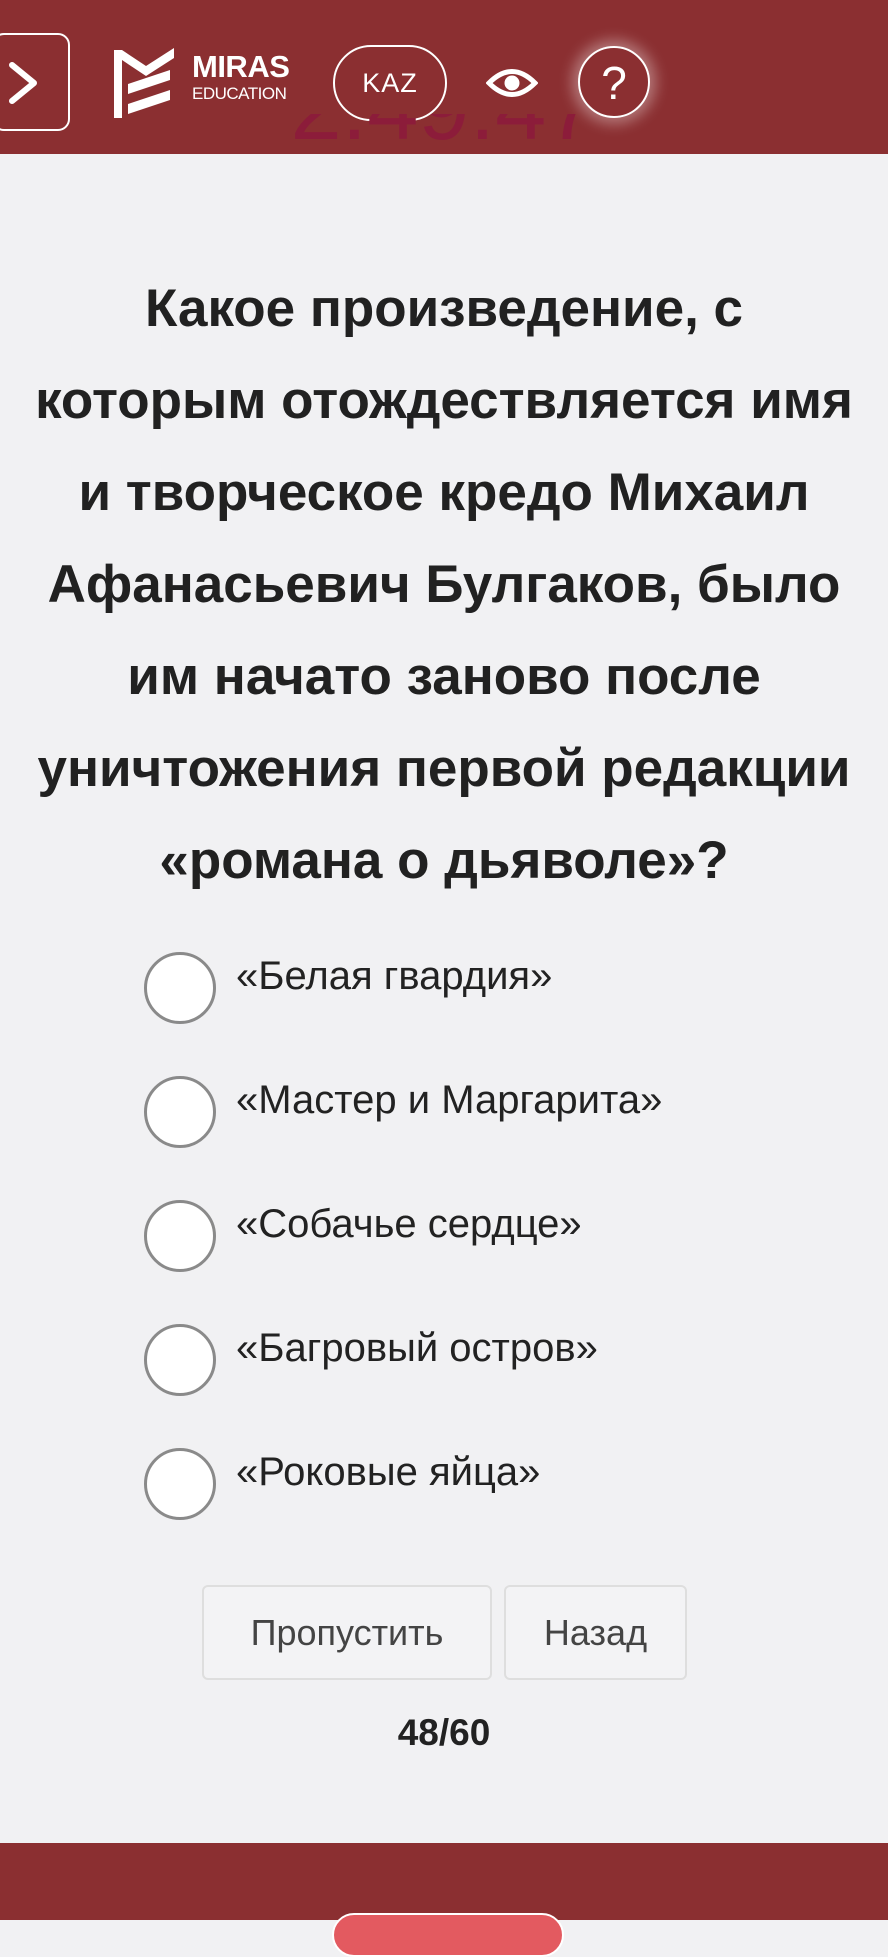 The image size is (888, 1957). I want to click on back-button: Назад, so click(595, 1632).